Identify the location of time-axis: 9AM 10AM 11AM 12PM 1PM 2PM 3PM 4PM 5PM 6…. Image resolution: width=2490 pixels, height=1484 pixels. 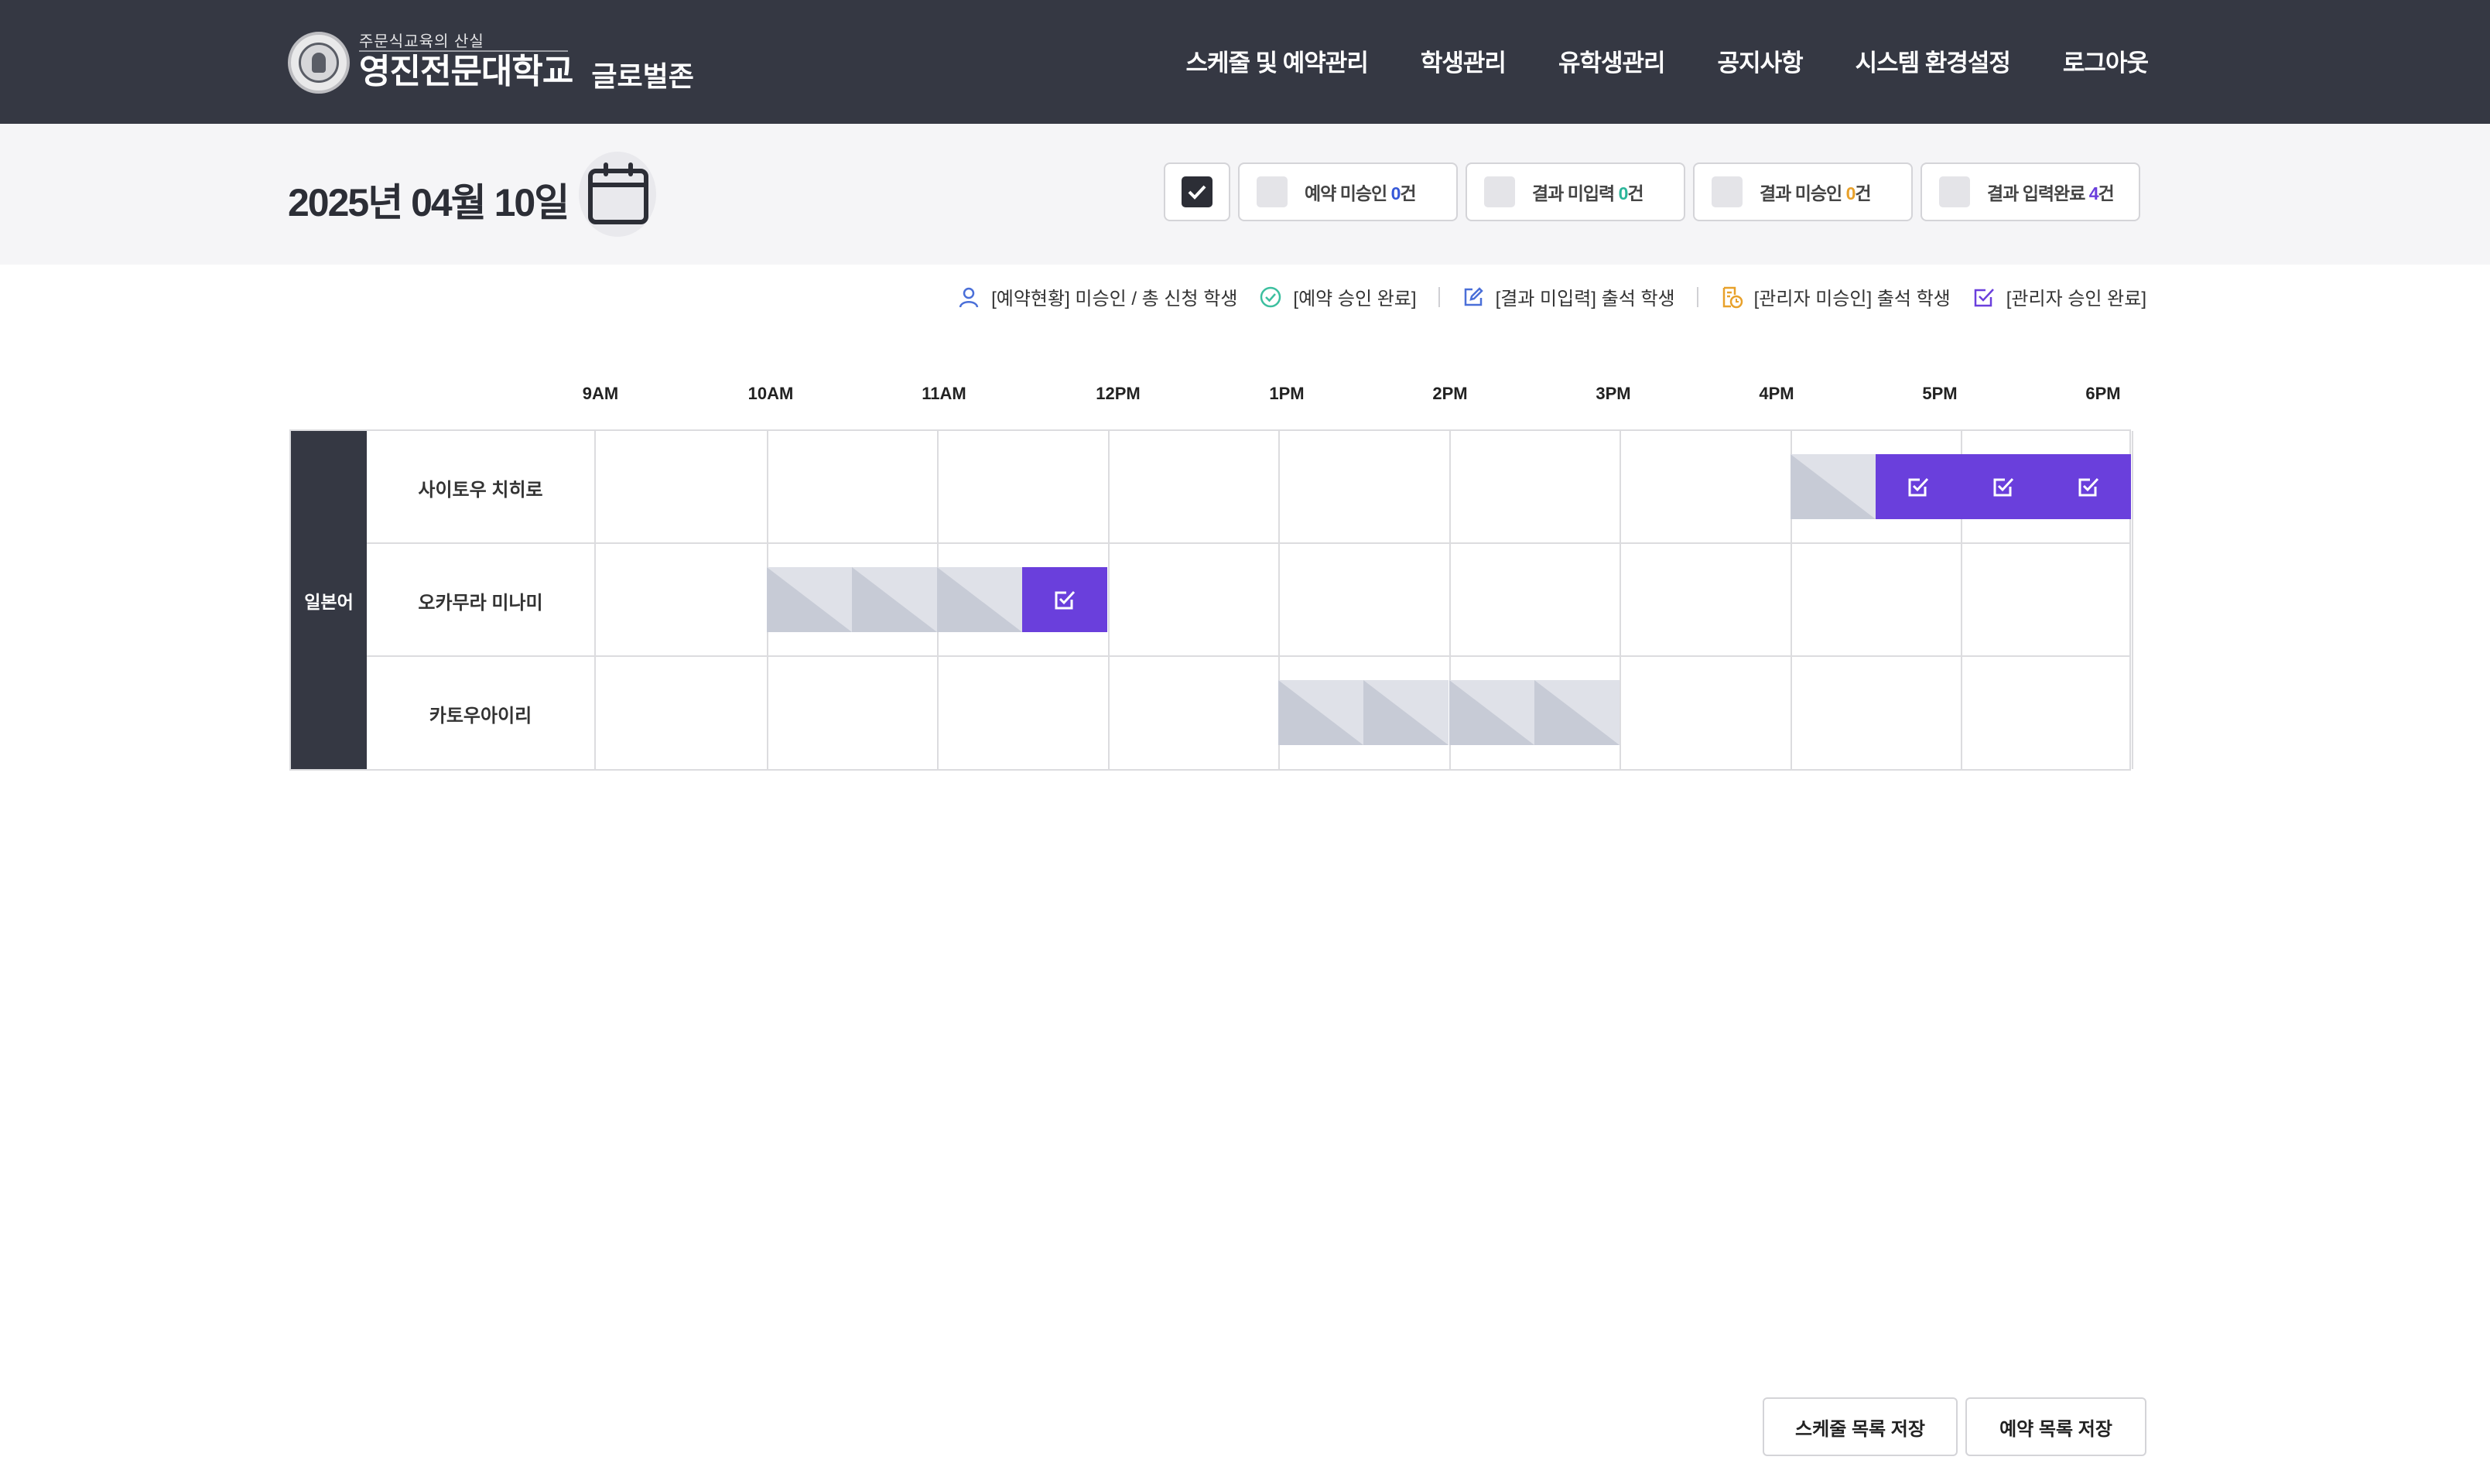
(1245, 396).